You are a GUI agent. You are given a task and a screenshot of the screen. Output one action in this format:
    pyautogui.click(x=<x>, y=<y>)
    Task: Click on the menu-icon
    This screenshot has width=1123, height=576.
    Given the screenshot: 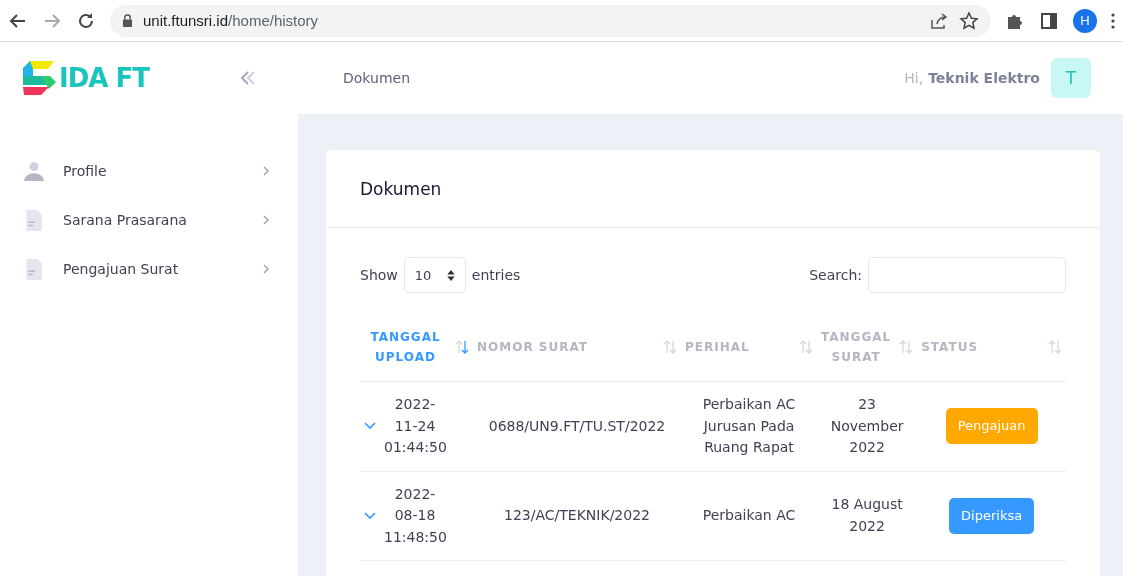 What is the action you would take?
    pyautogui.click(x=1113, y=20)
    